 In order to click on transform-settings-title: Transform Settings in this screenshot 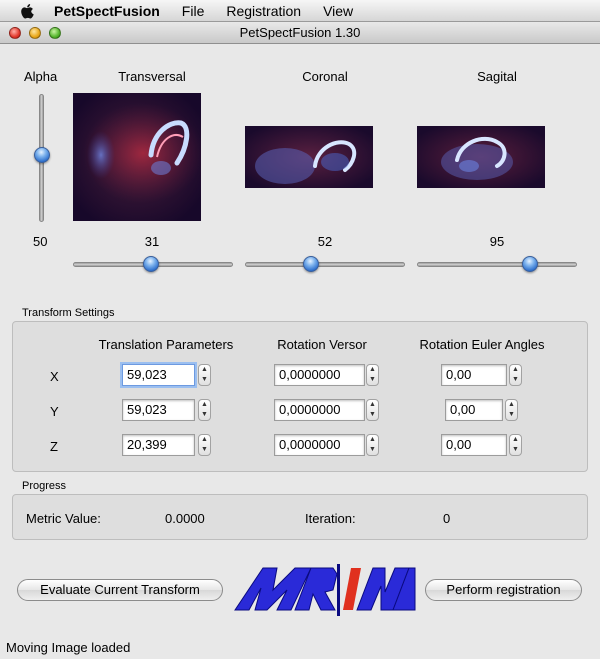, I will do `click(68, 313)`.